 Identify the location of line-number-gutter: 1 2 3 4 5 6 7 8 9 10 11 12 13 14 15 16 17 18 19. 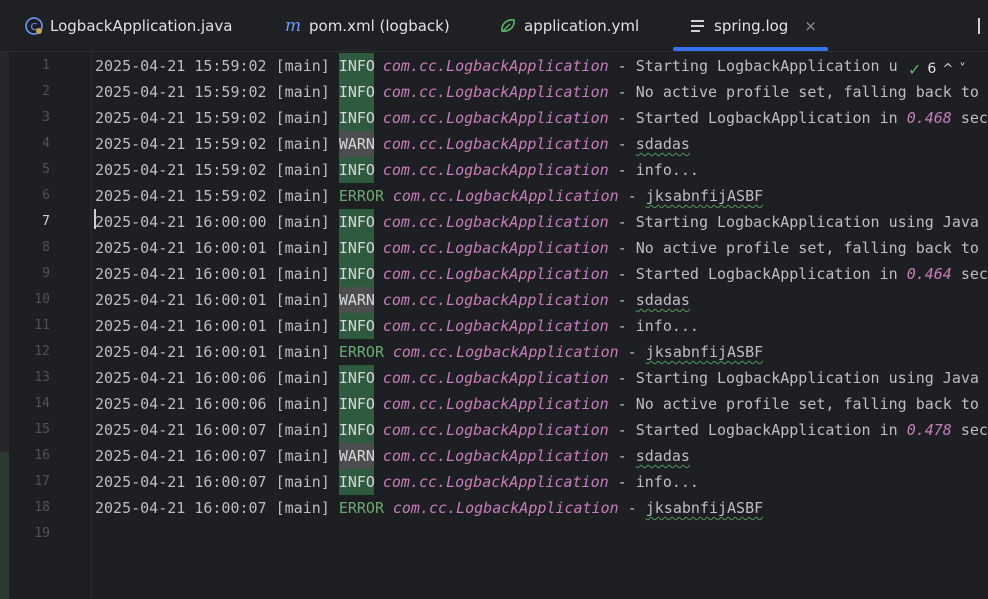
(46, 325).